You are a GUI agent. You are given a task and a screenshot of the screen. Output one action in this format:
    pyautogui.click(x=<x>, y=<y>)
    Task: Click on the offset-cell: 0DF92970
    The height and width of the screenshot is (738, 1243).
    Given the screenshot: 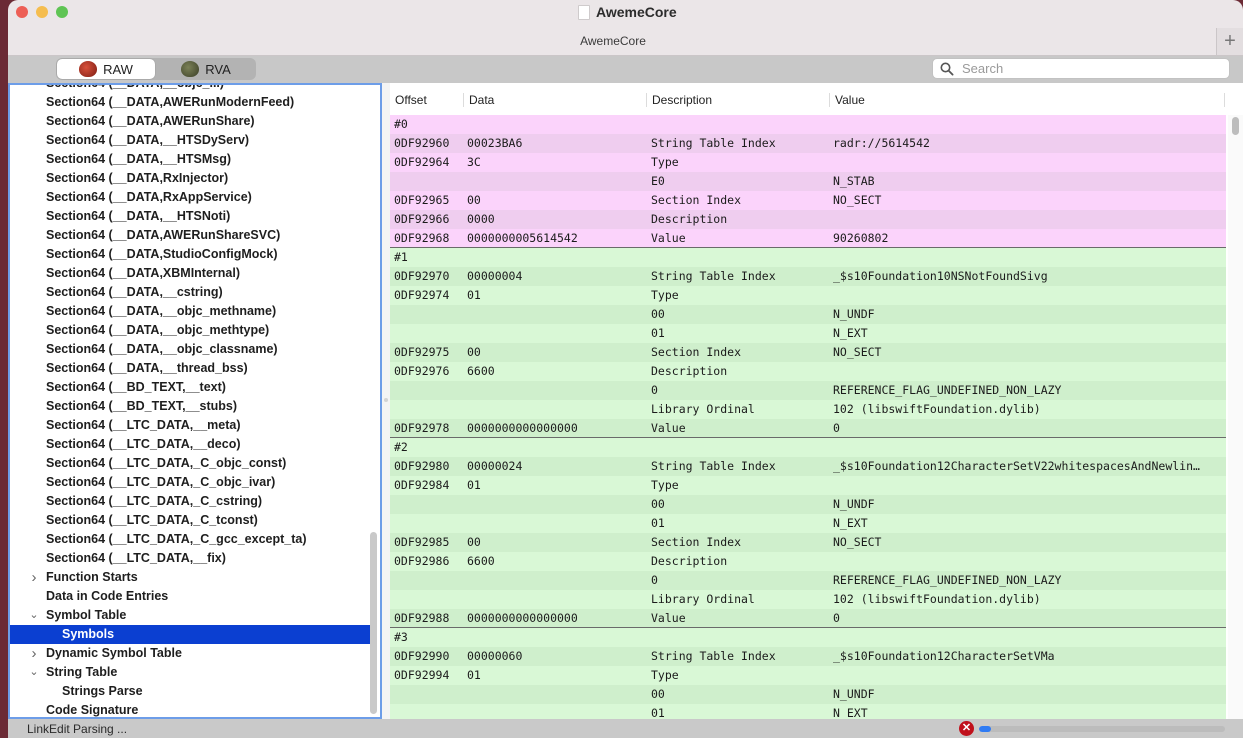 What is the action you would take?
    pyautogui.click(x=422, y=276)
    